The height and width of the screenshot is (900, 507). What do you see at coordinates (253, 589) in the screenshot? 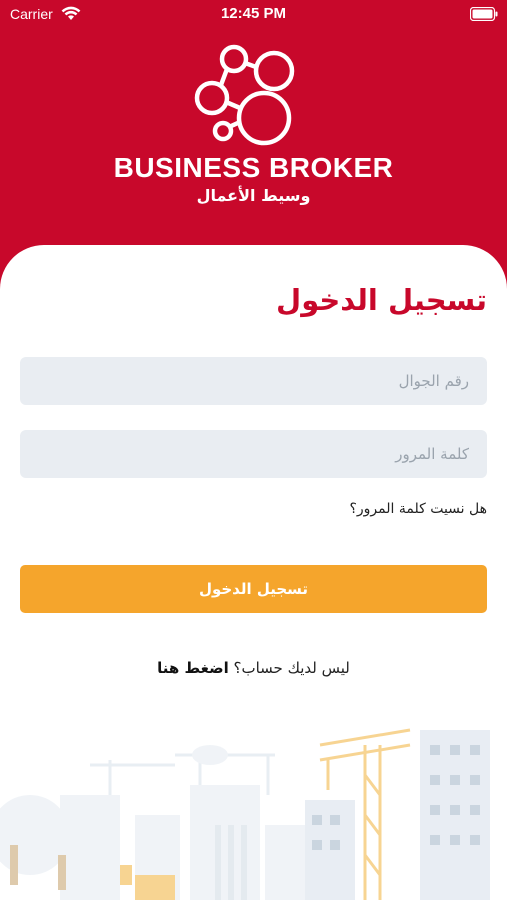
I see `login-button: تسجيل الدخول` at bounding box center [253, 589].